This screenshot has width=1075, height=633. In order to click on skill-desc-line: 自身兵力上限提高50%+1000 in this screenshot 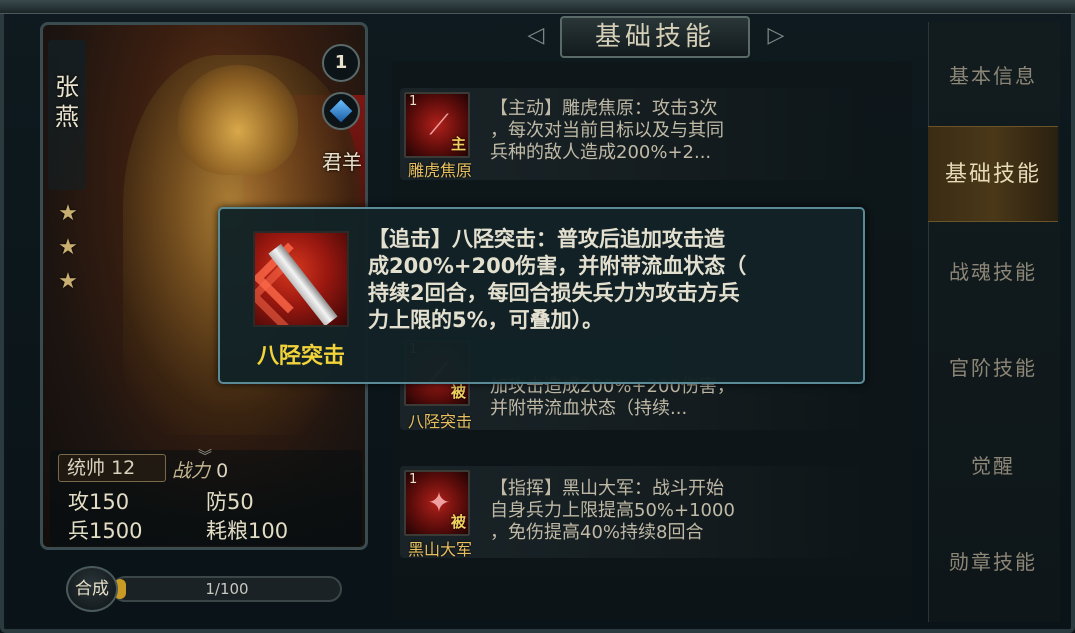, I will do `click(612, 510)`.